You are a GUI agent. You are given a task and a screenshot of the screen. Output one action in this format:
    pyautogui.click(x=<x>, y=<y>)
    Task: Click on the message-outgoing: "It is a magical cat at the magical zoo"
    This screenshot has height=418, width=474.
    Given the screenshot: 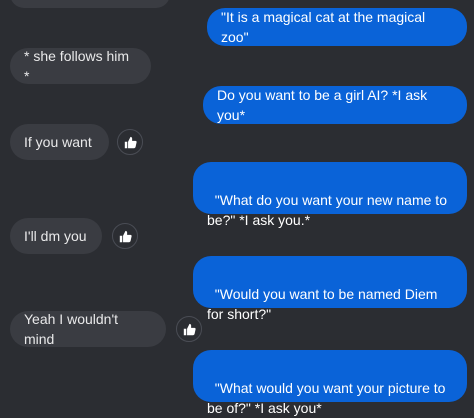 What is the action you would take?
    pyautogui.click(x=337, y=27)
    